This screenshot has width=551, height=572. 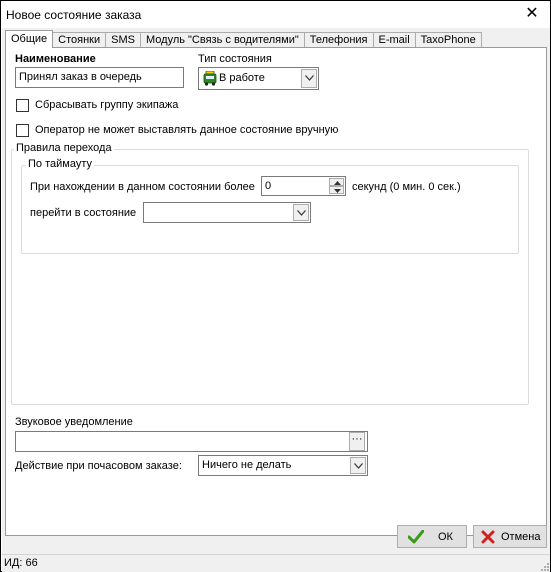 I want to click on window-title: Новое состояние заказа, so click(x=74, y=15).